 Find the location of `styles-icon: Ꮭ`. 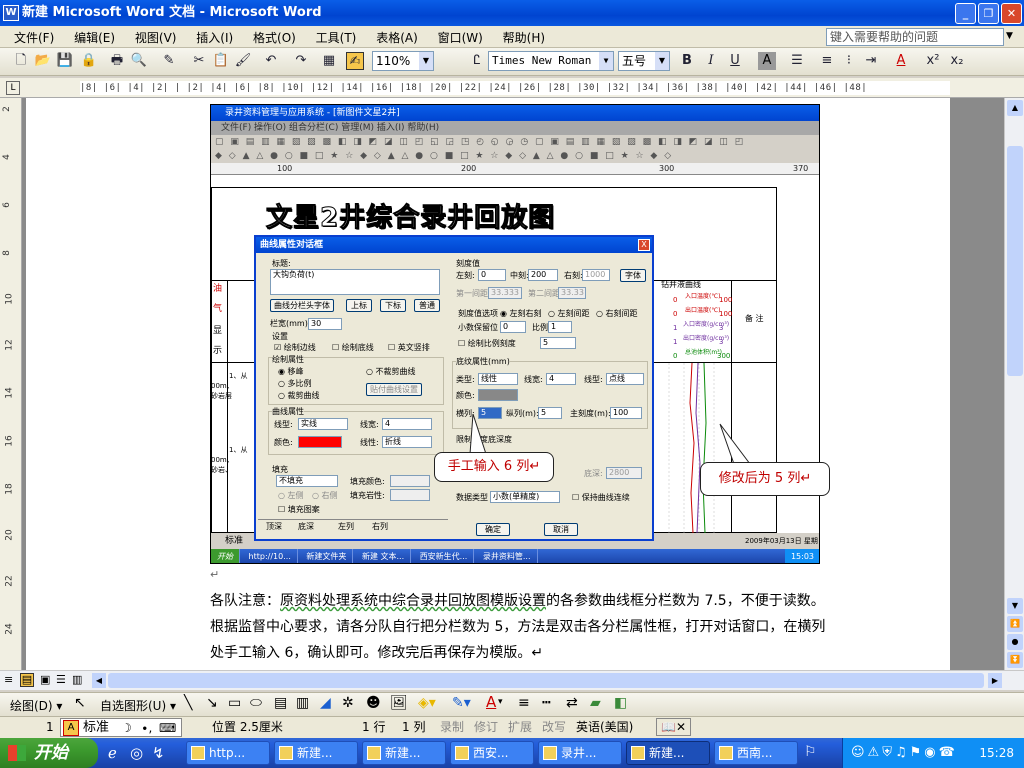

styles-icon: Ꮭ is located at coordinates (477, 61).